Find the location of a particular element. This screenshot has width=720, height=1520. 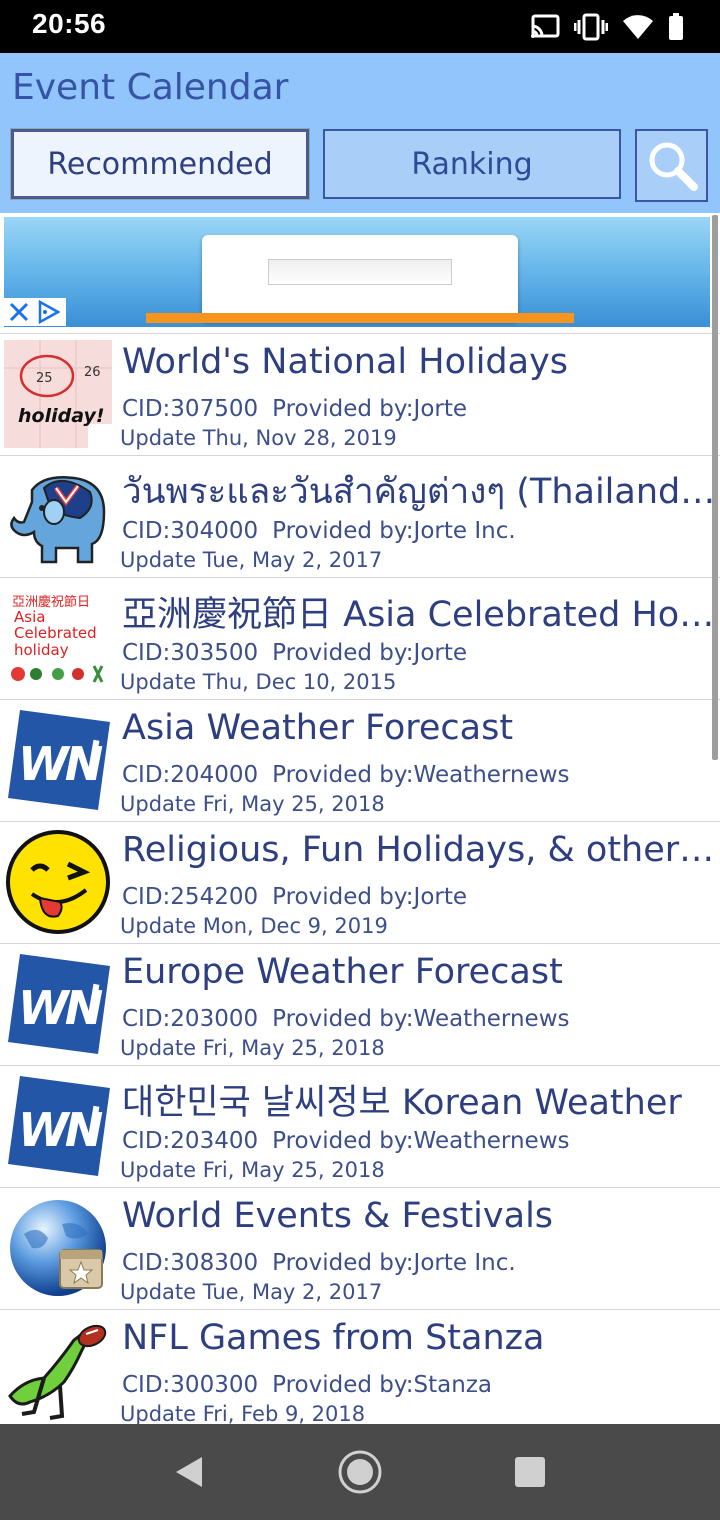

cast-icon is located at coordinates (545, 26).